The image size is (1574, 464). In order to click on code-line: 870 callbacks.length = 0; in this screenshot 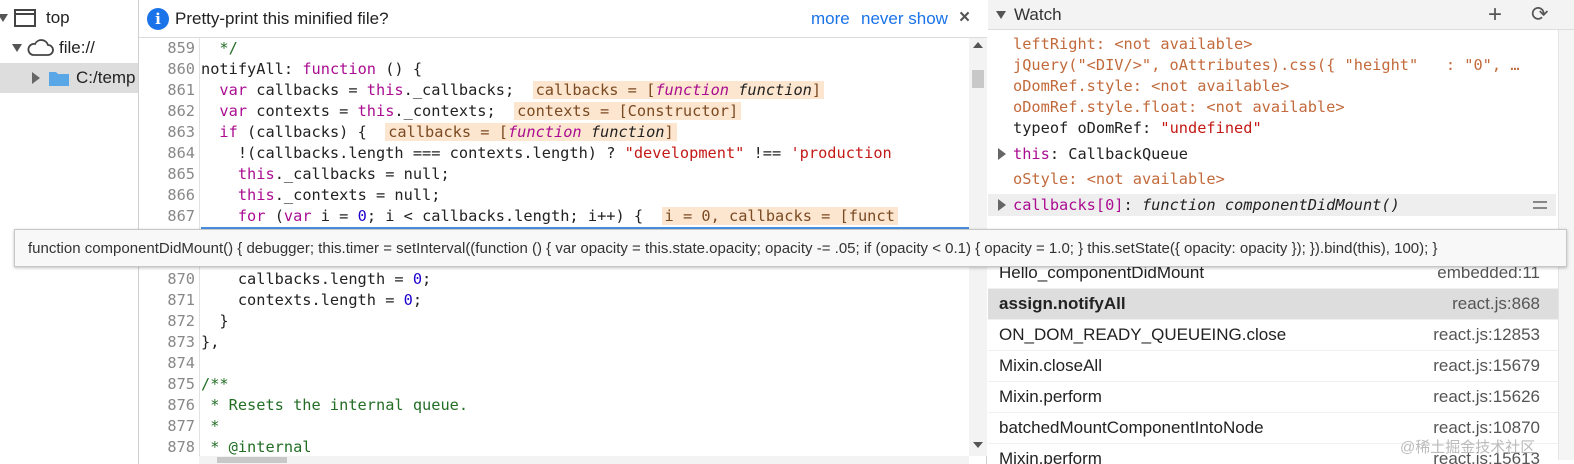, I will do `click(554, 279)`.